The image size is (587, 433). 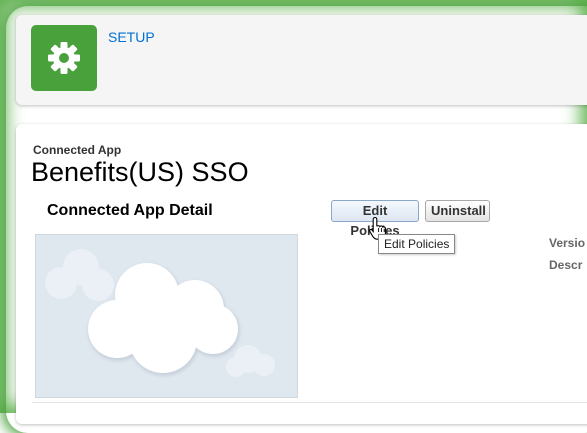 I want to click on page-title: Benefits(US) SSO, so click(x=140, y=172).